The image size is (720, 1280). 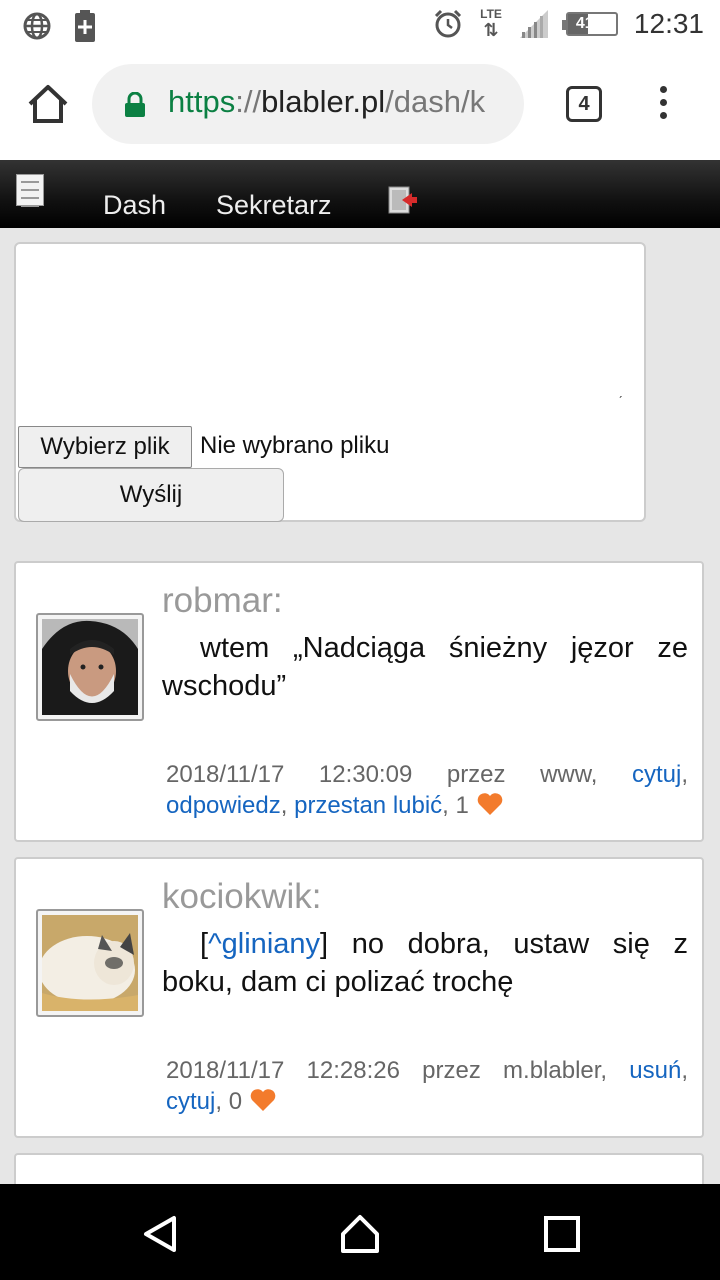 What do you see at coordinates (289, 774) in the screenshot?
I see `post-datetime: 2018/11/17 12:30:09` at bounding box center [289, 774].